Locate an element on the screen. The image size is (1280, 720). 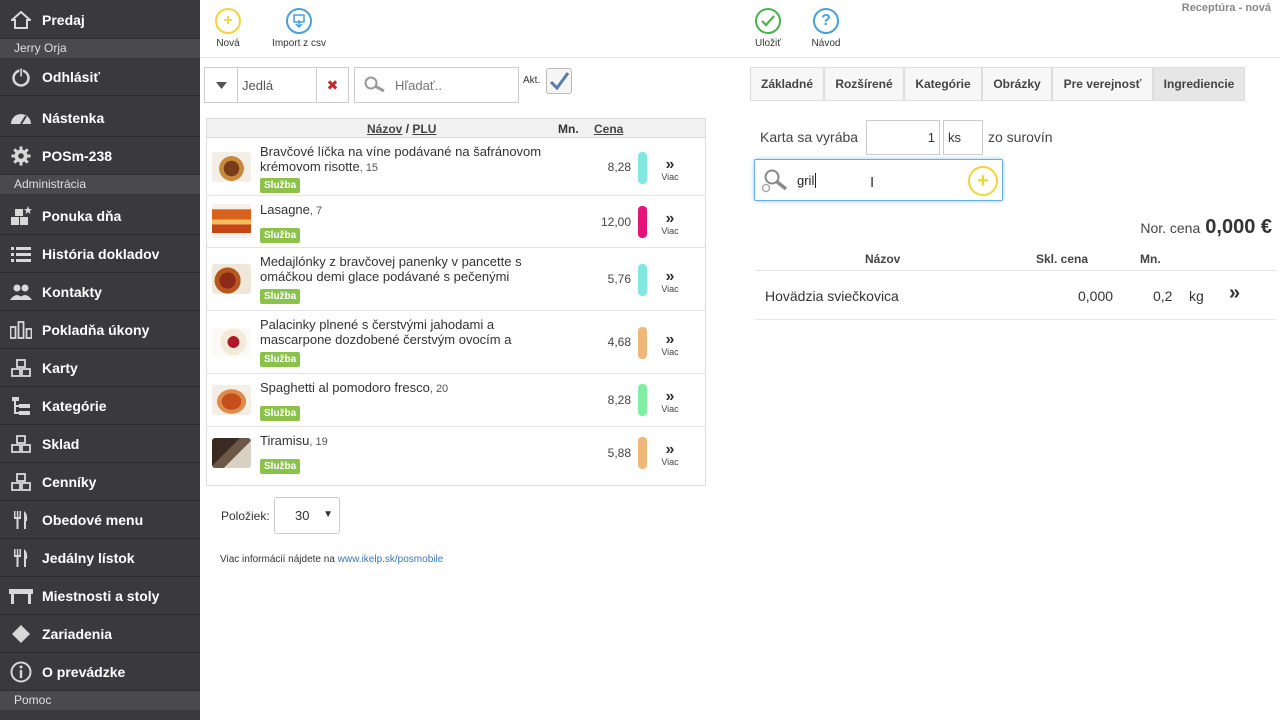
search-box is located at coordinates (436, 85).